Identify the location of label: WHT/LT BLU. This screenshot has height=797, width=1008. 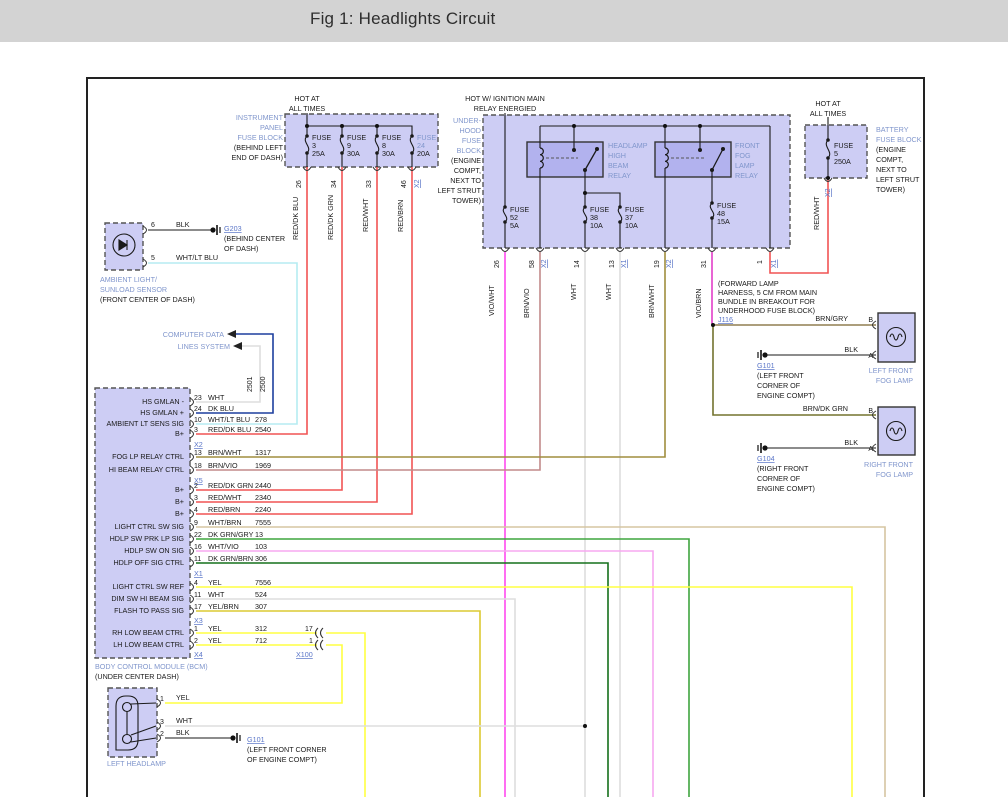
(197, 257).